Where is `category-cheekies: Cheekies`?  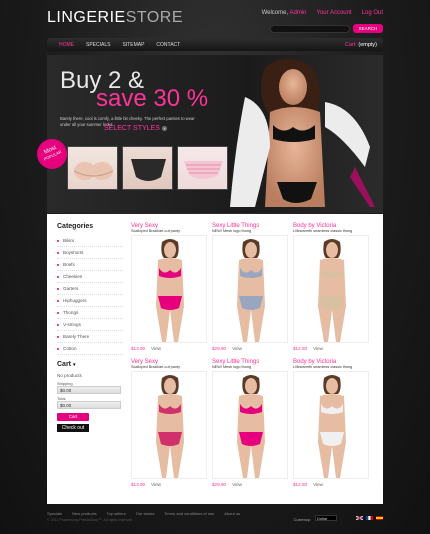 category-cheekies: Cheekies is located at coordinates (90, 277).